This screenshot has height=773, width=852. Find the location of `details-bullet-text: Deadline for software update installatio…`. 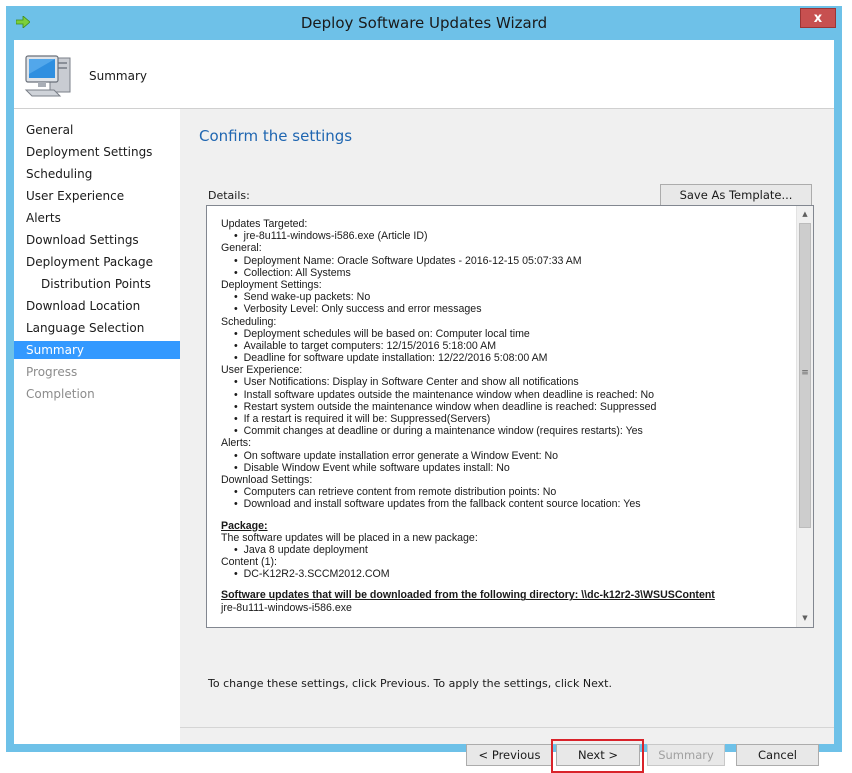

details-bullet-text: Deadline for software update installatio… is located at coordinates (395, 358).